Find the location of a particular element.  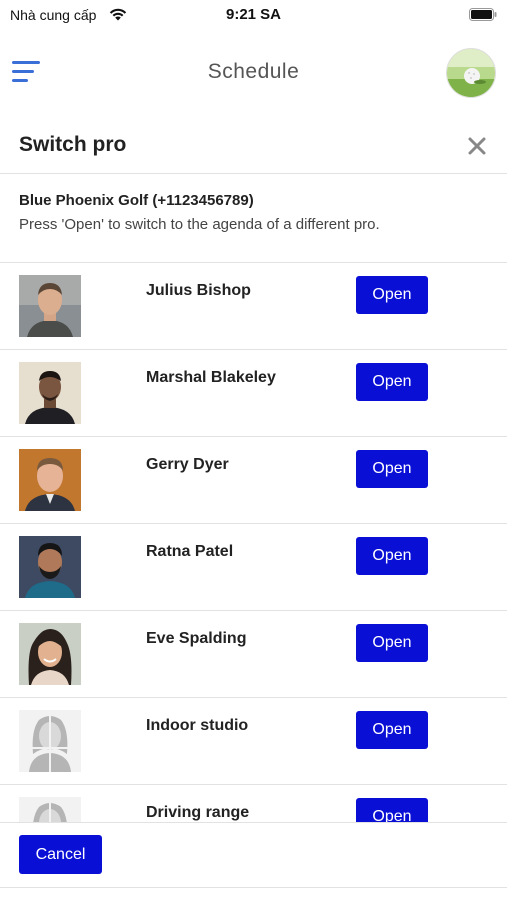

pro-name: Eve Spalding is located at coordinates (196, 638).